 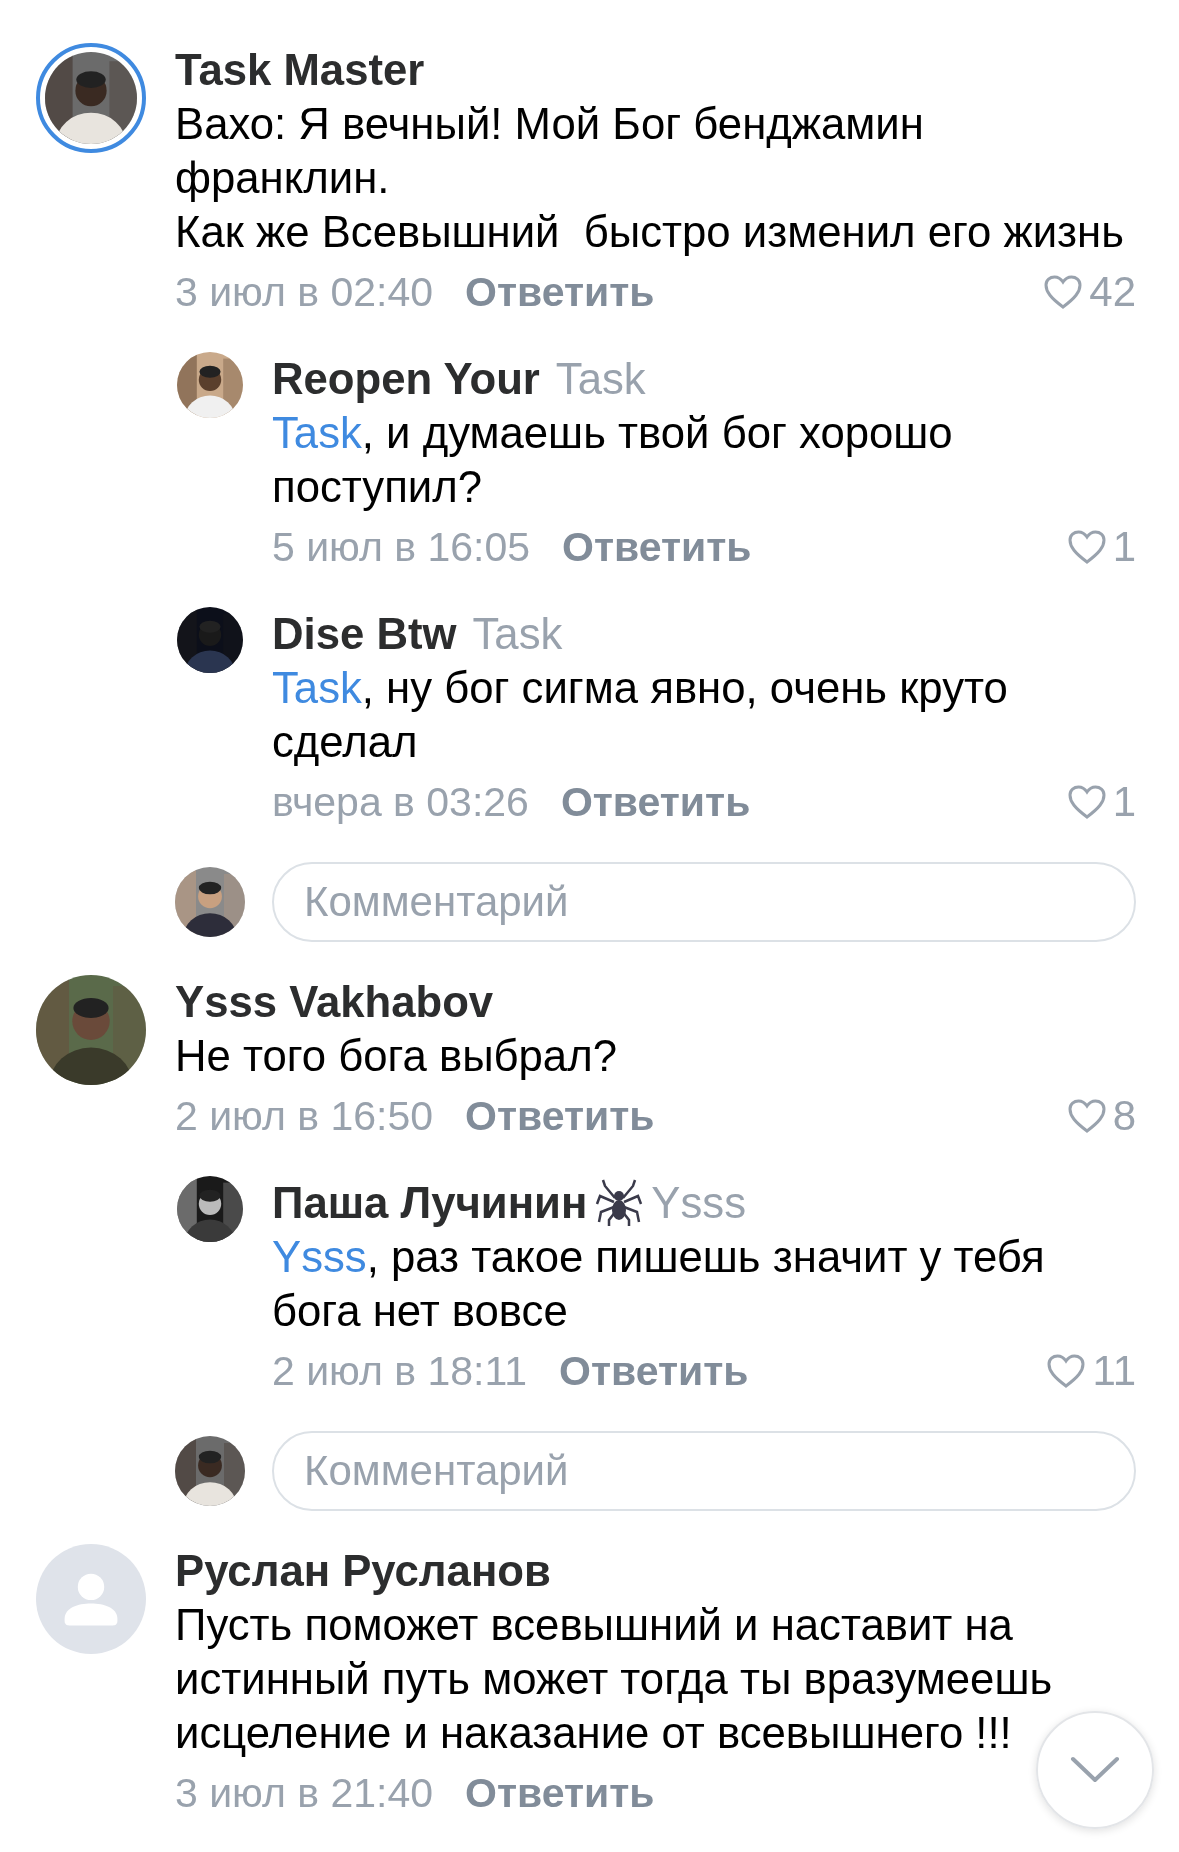 What do you see at coordinates (1089, 292) in the screenshot?
I see `like-button: 42` at bounding box center [1089, 292].